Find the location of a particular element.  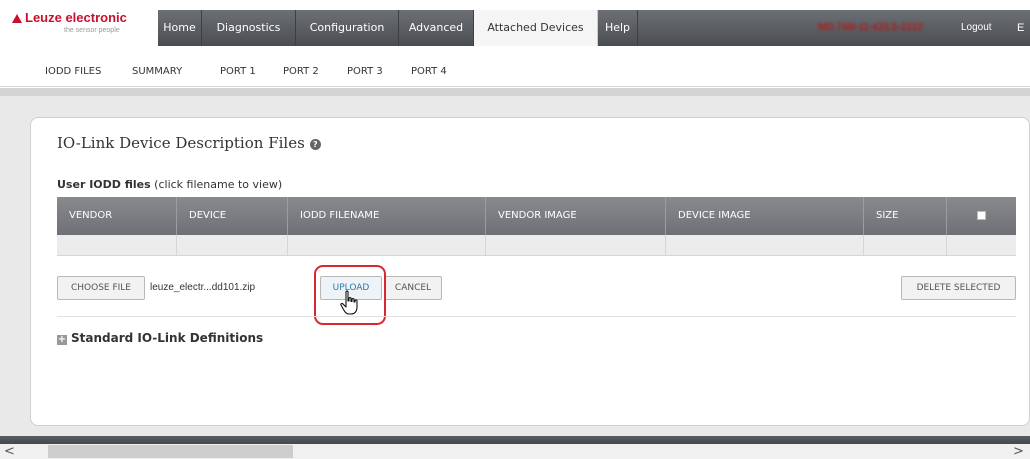

horizontal-scrollbar: < > is located at coordinates (515, 451).